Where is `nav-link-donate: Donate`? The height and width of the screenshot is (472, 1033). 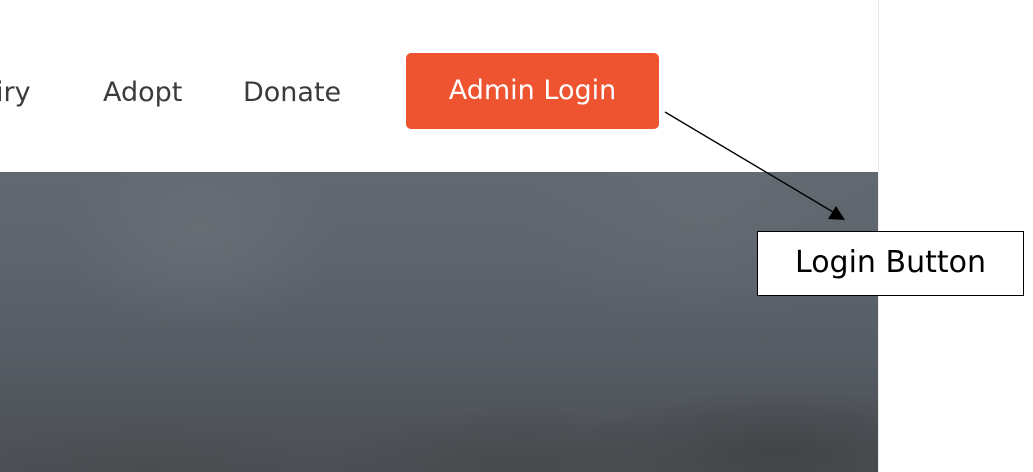
nav-link-donate: Donate is located at coordinates (292, 93).